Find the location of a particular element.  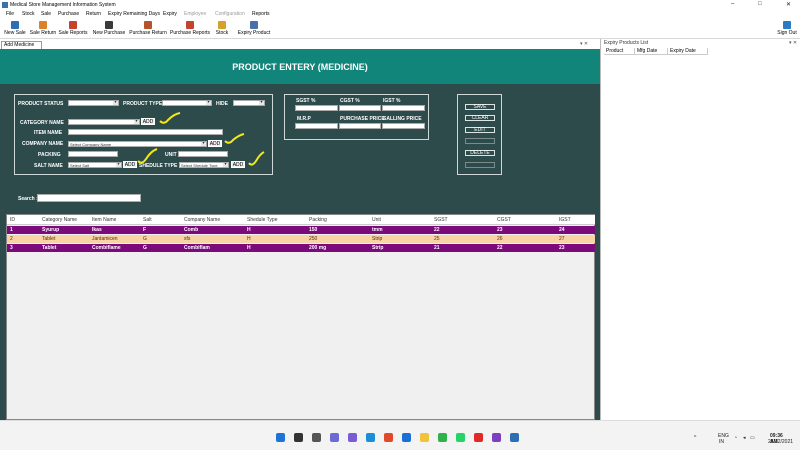

cell-packing: 250 is located at coordinates (313, 239).